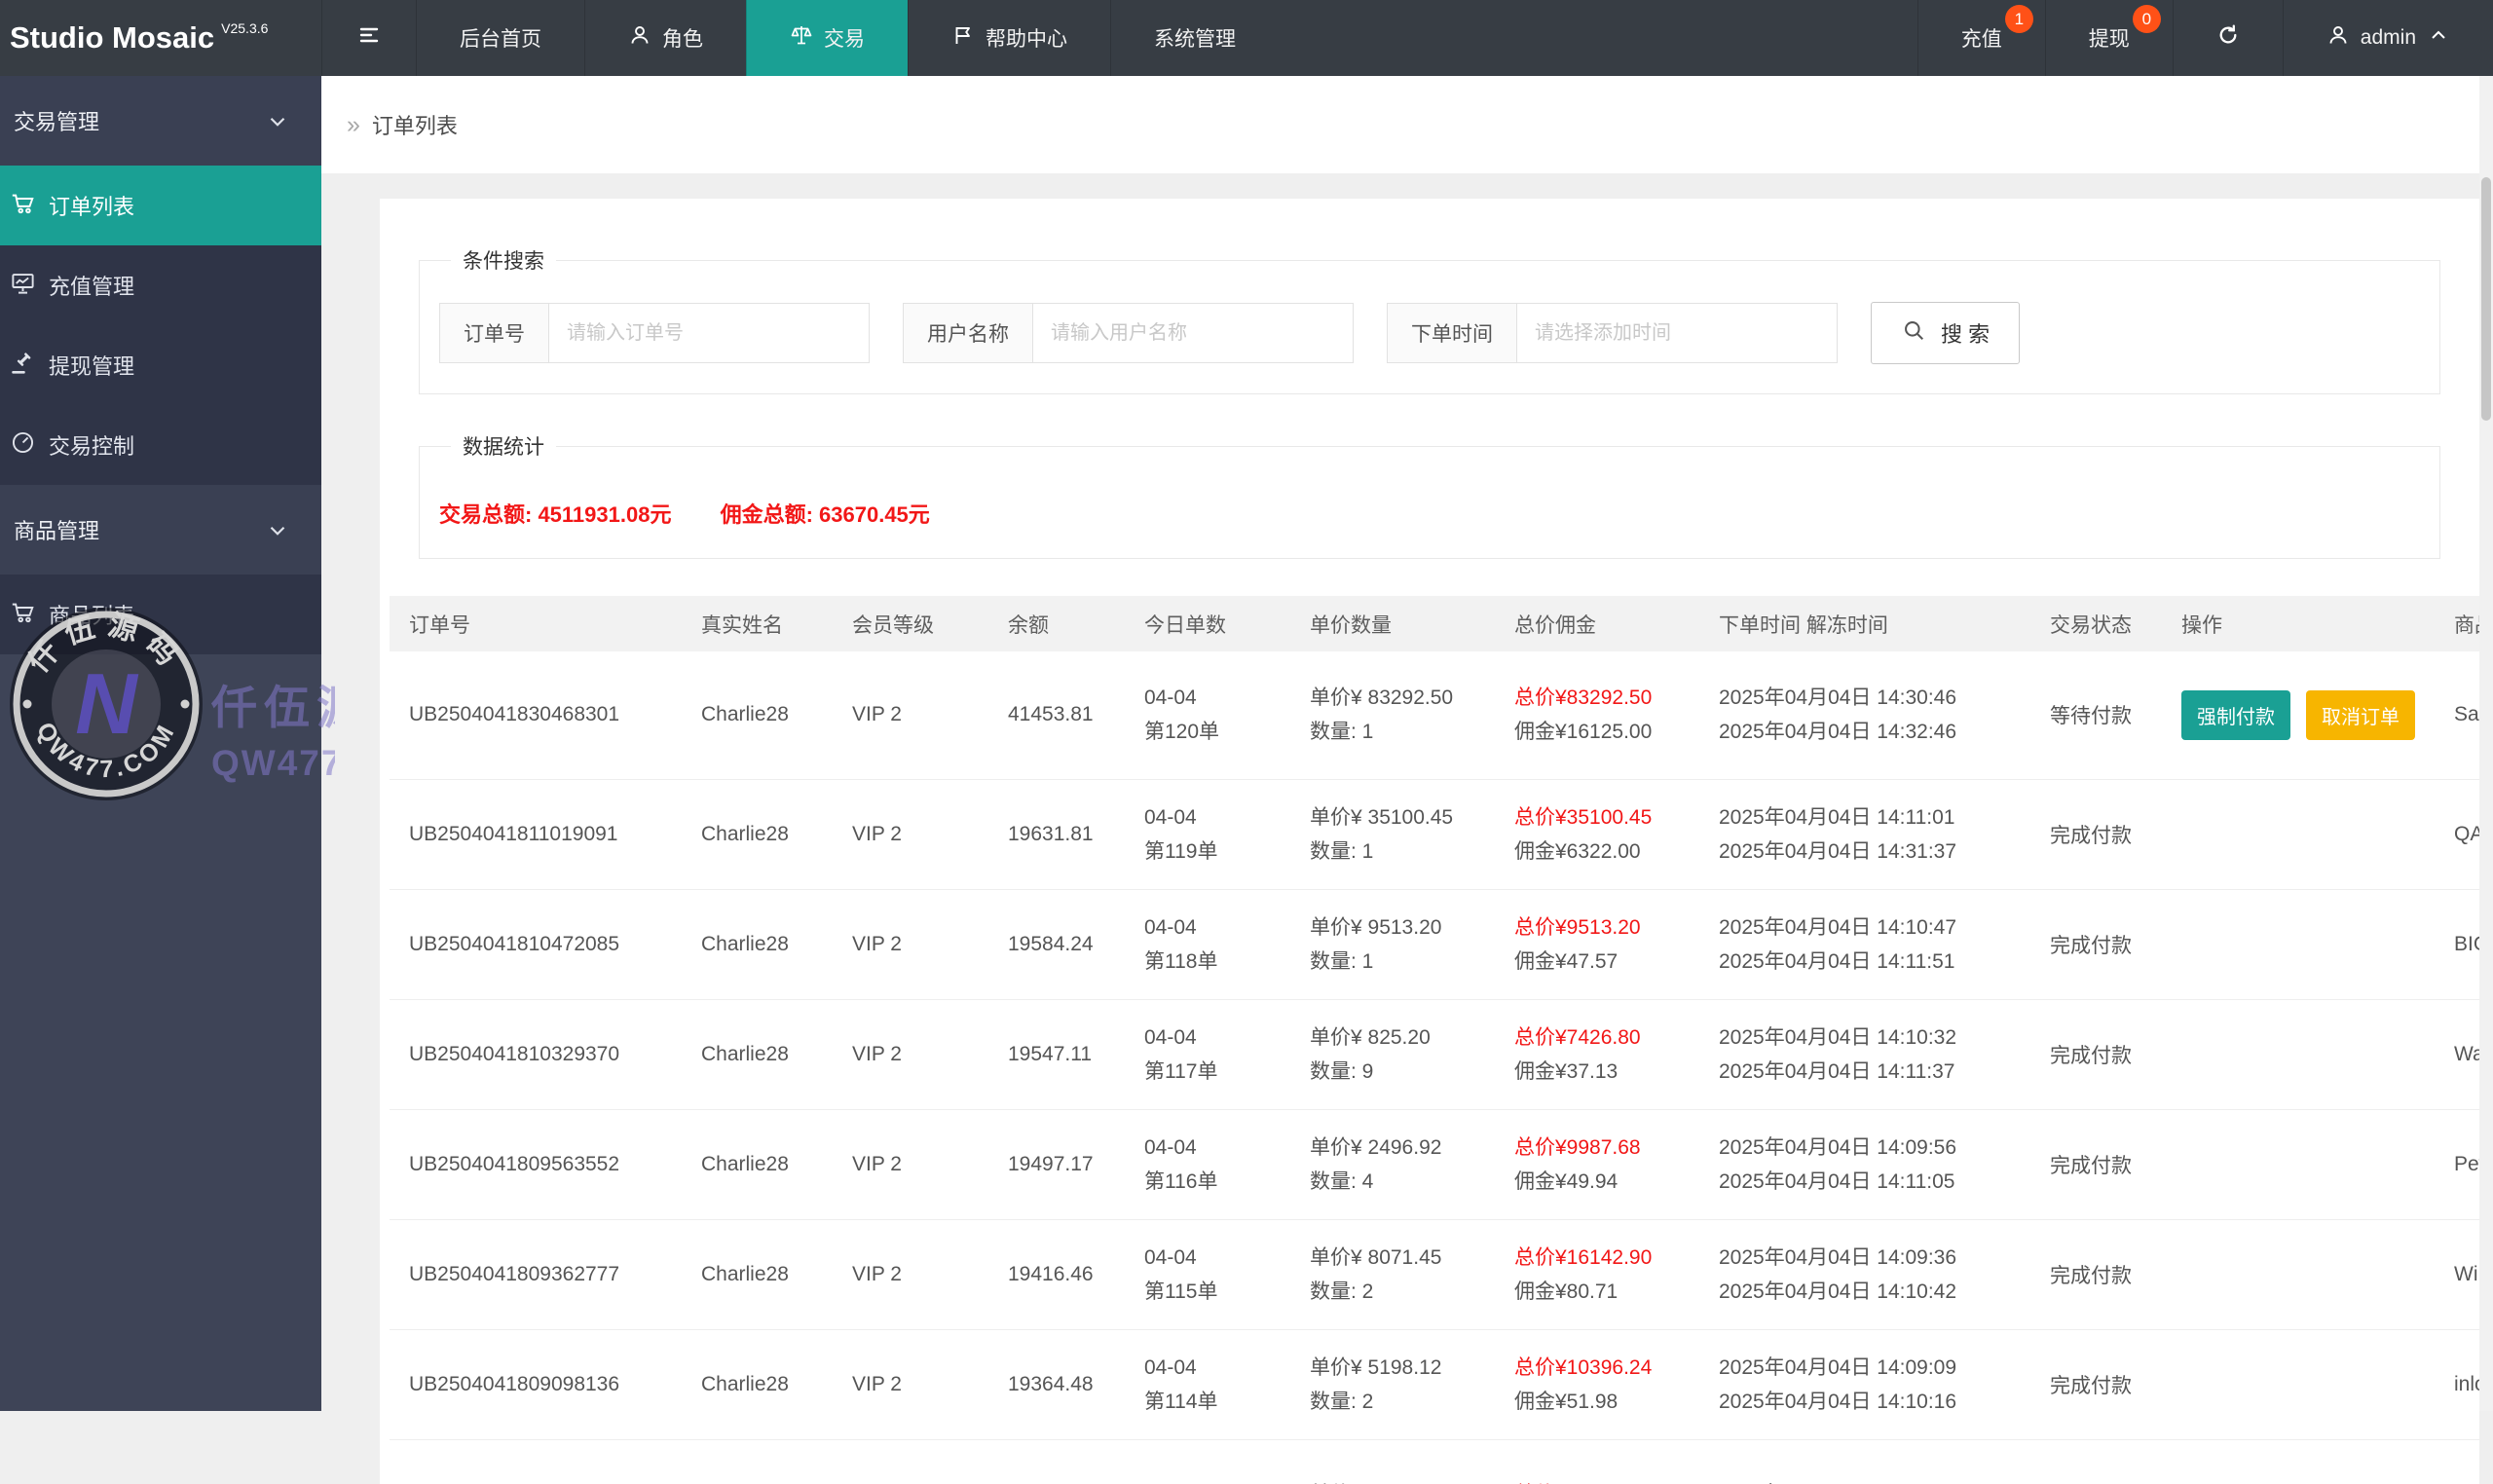  Describe the element at coordinates (92, 205) in the screenshot. I see `sidebar-item-label: 订单列表` at that location.